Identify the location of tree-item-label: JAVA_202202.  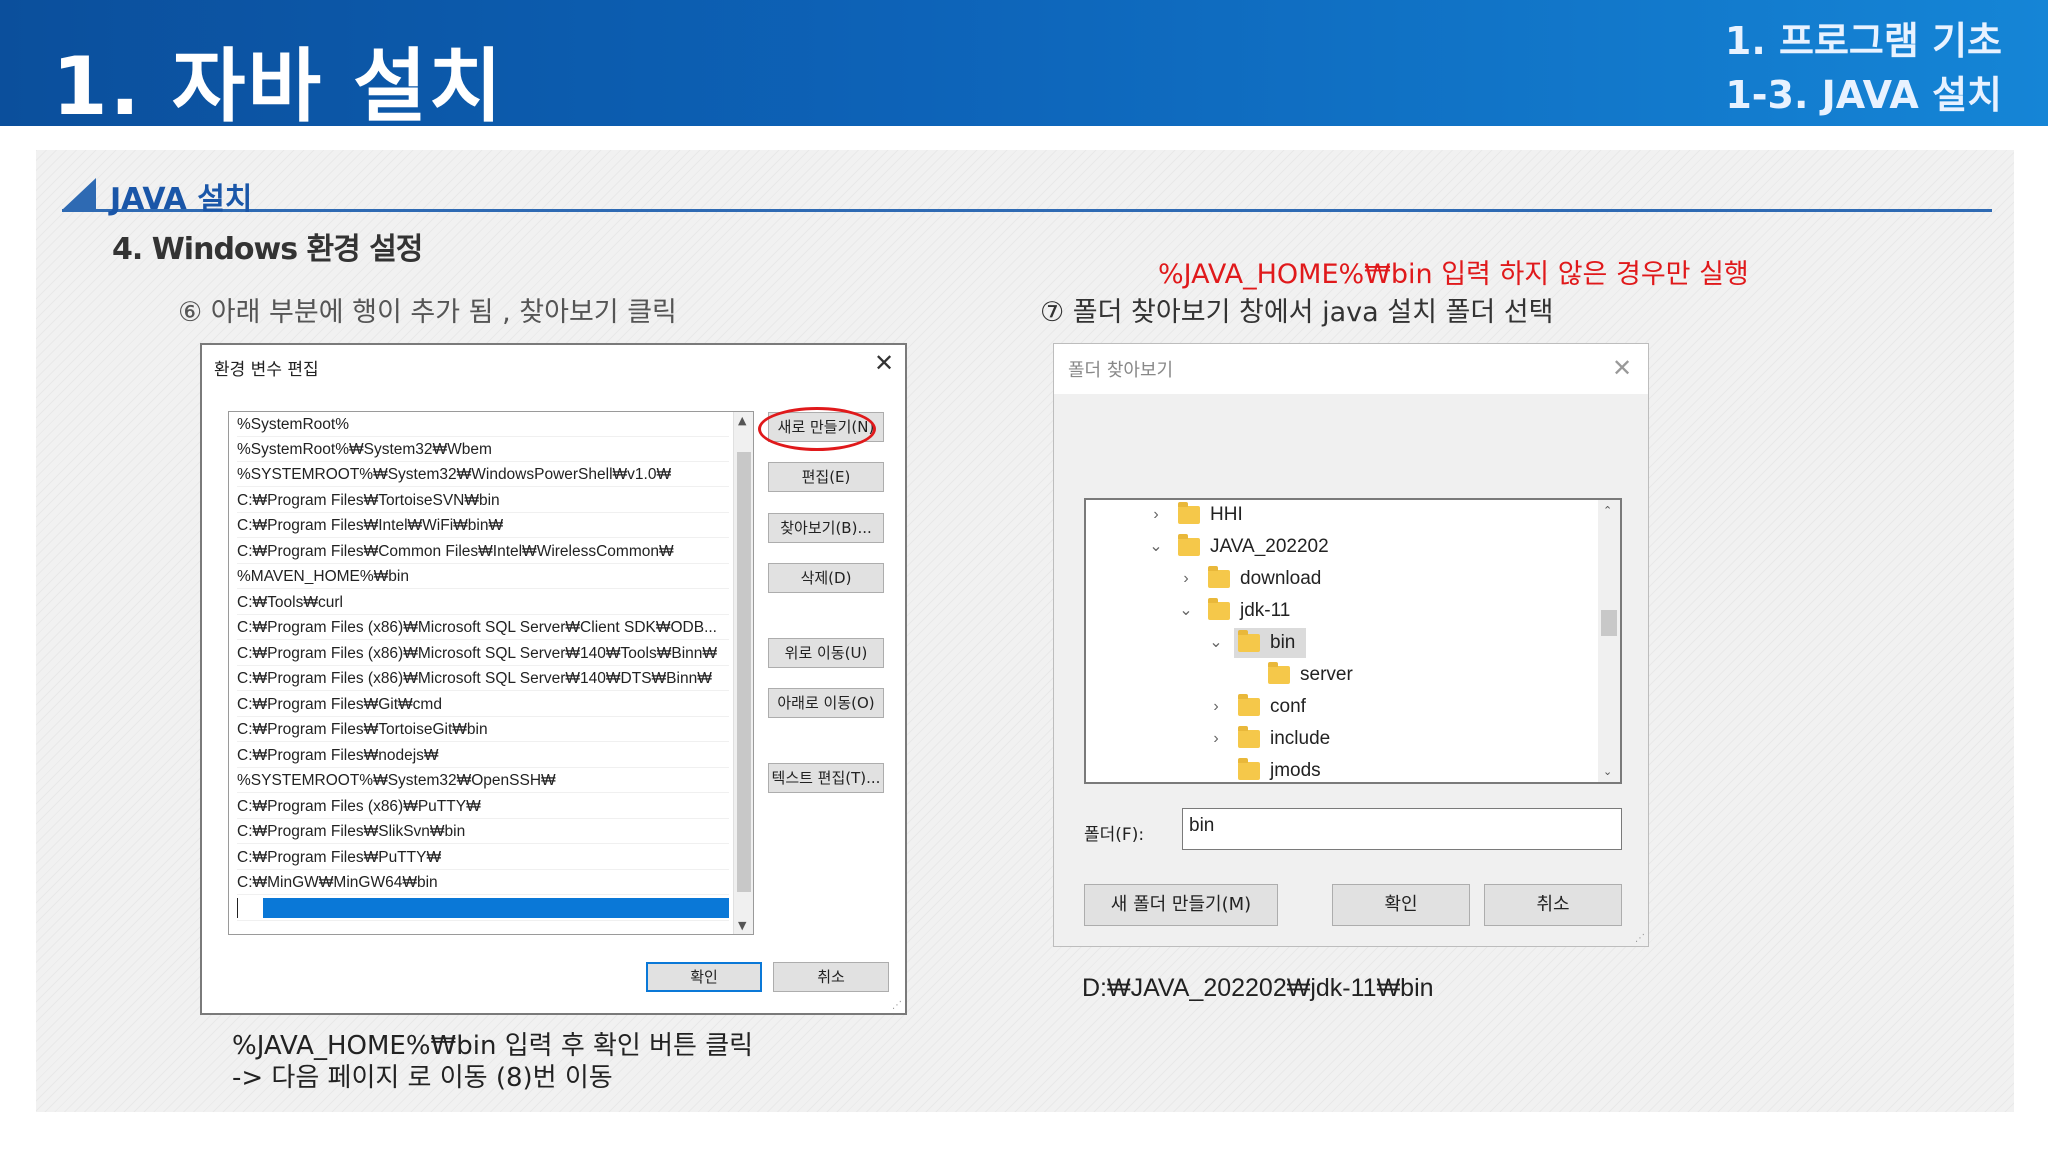
(1269, 546).